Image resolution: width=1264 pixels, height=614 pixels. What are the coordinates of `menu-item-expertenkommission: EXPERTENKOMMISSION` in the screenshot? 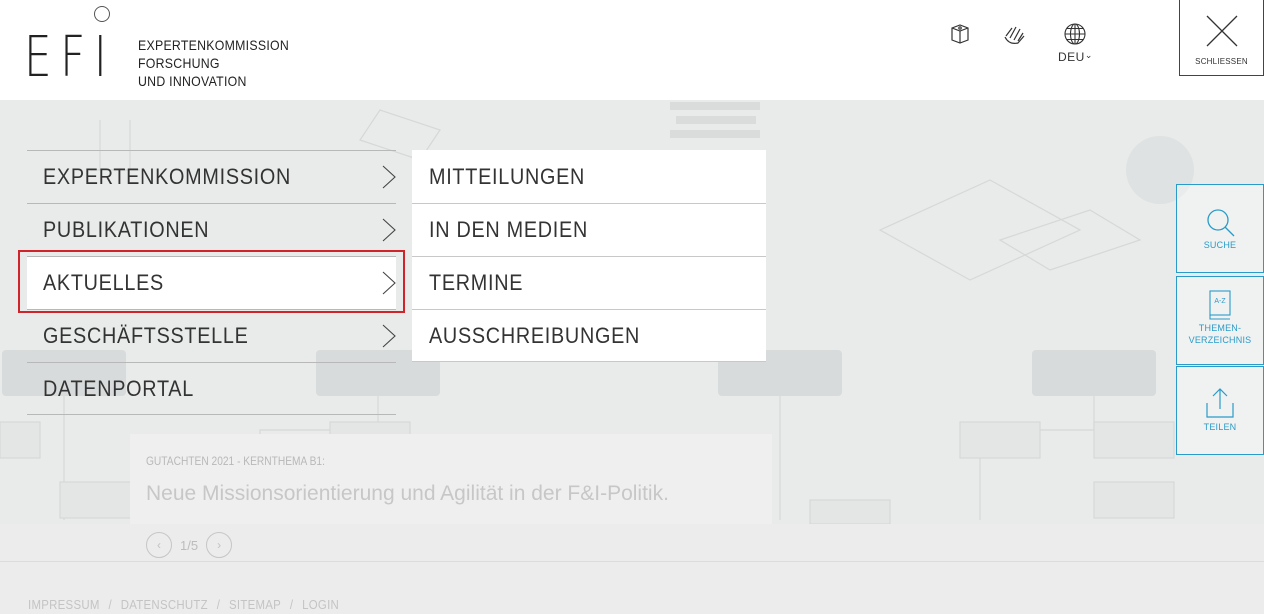 It's located at (211, 176).